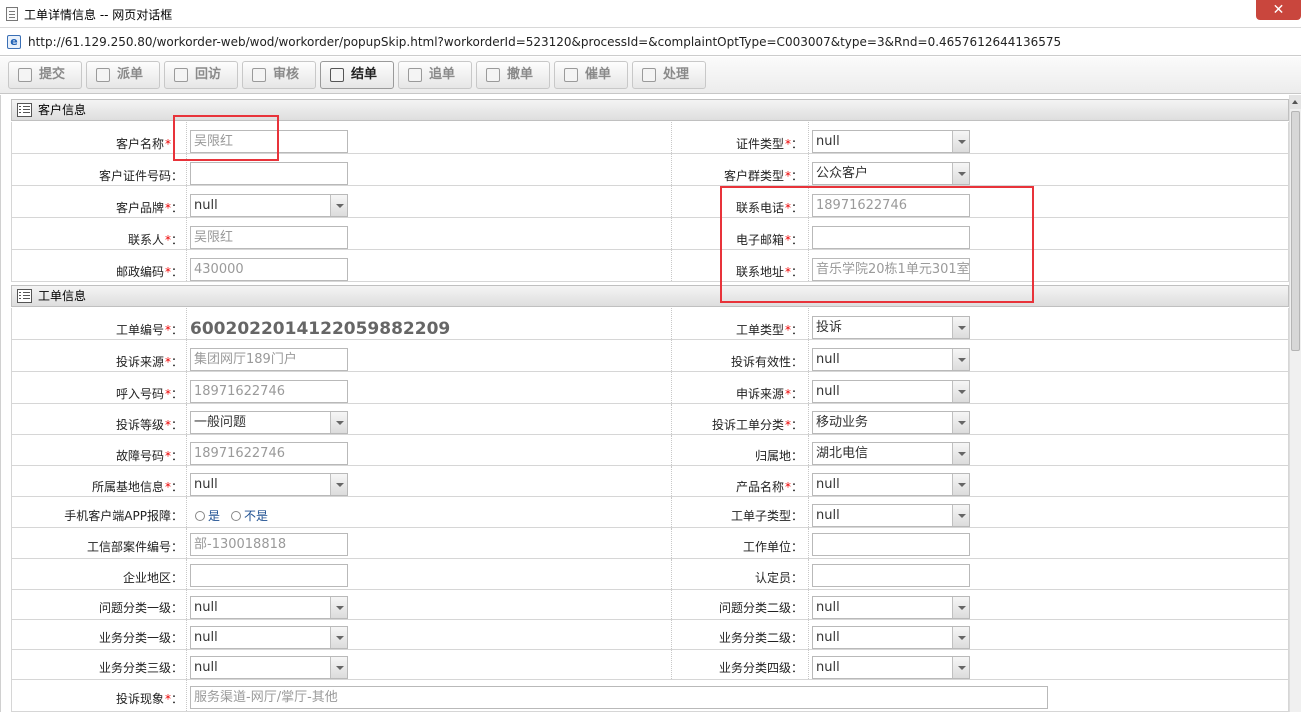 This screenshot has height=712, width=1301. I want to click on biz1-label: 业务分类一级：, so click(140, 638).